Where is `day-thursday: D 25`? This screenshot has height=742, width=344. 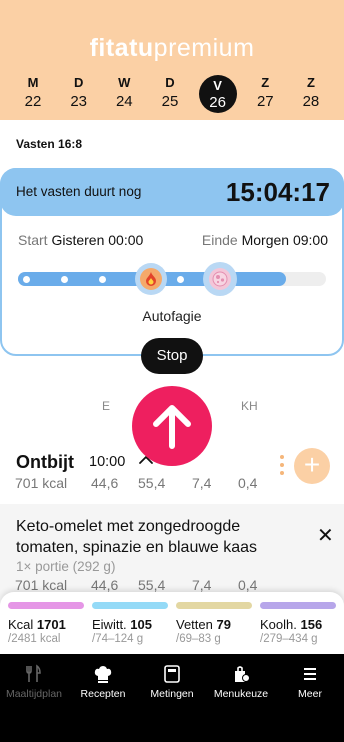
day-thursday: D 25 is located at coordinates (170, 94).